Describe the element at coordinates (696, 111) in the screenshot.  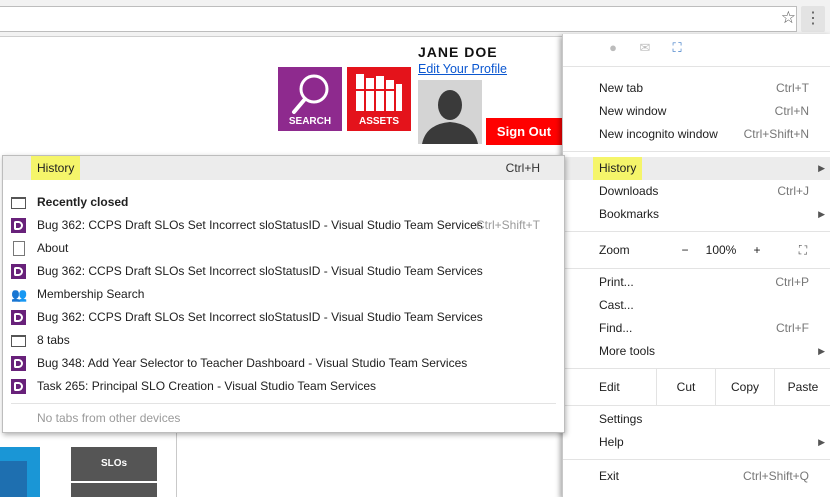
I see `menu-item-new-window: New window Ctrl+N` at that location.